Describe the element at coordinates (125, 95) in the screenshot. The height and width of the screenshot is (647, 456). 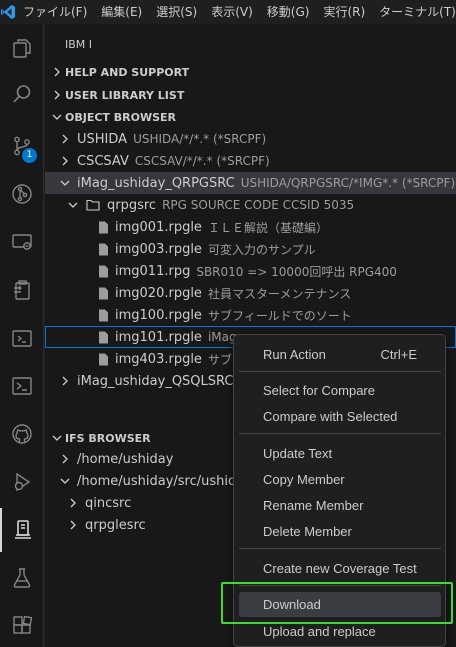
I see `section-label: USER LIBRARY LIST` at that location.